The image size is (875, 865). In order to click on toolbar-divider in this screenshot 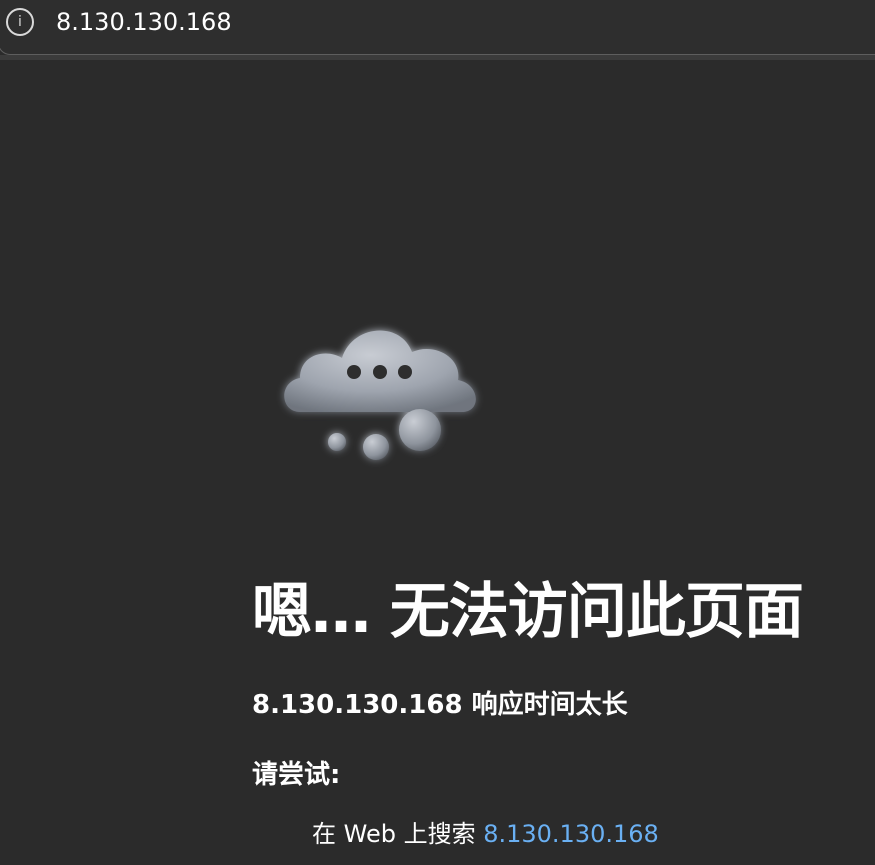, I will do `click(437, 57)`.